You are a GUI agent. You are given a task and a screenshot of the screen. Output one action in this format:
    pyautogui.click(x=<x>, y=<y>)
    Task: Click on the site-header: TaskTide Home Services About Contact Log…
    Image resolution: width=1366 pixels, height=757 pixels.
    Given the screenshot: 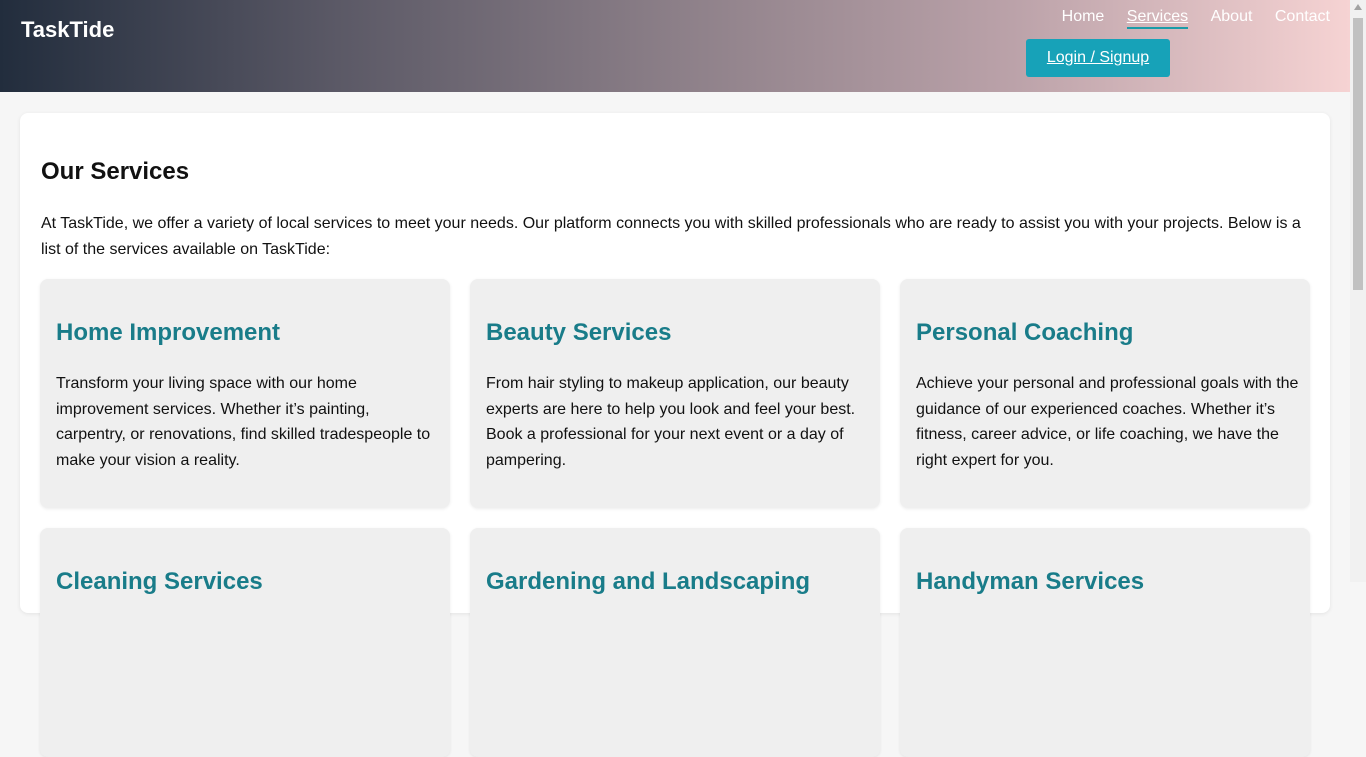 What is the action you would take?
    pyautogui.click(x=675, y=46)
    